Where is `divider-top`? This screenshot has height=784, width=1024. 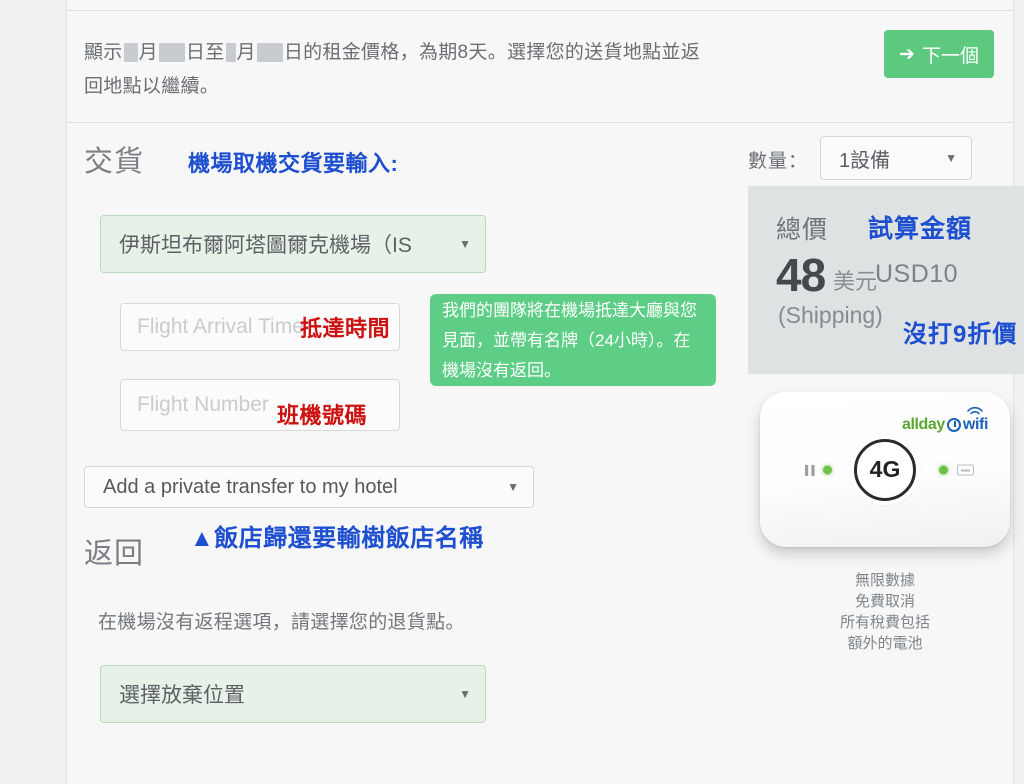
divider-top is located at coordinates (540, 10).